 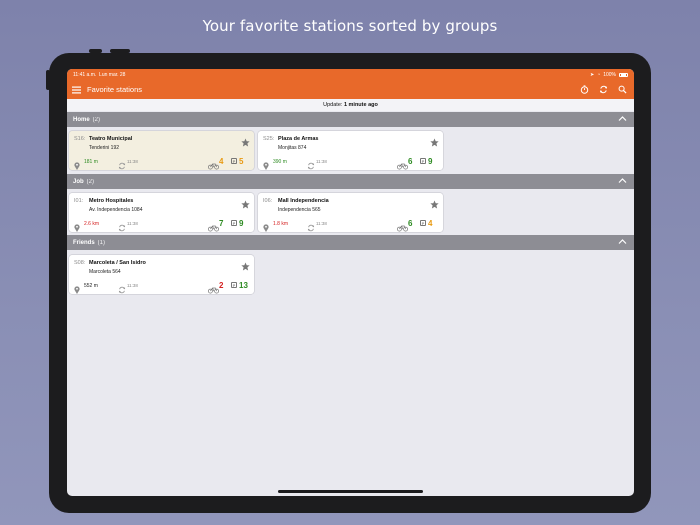 I want to click on group-header-job: Job (2), so click(x=350, y=181).